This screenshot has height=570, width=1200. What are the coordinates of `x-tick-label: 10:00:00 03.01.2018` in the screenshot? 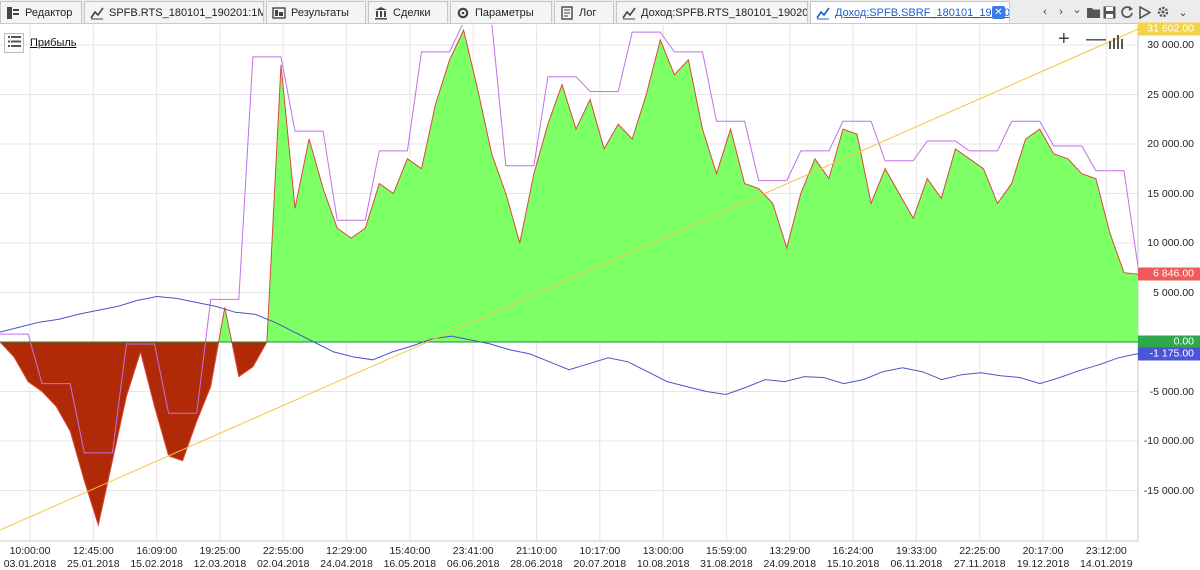 It's located at (30, 557).